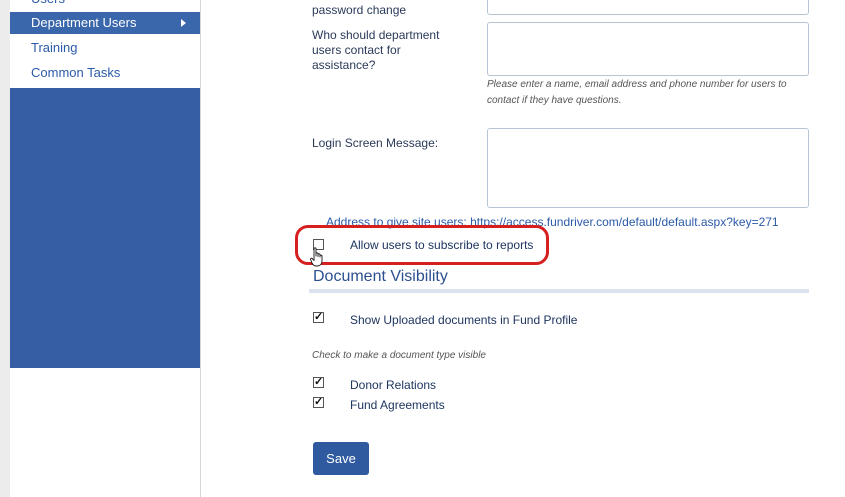 The height and width of the screenshot is (497, 845). What do you see at coordinates (375, 143) in the screenshot?
I see `login-message-label: Login Screen Message:` at bounding box center [375, 143].